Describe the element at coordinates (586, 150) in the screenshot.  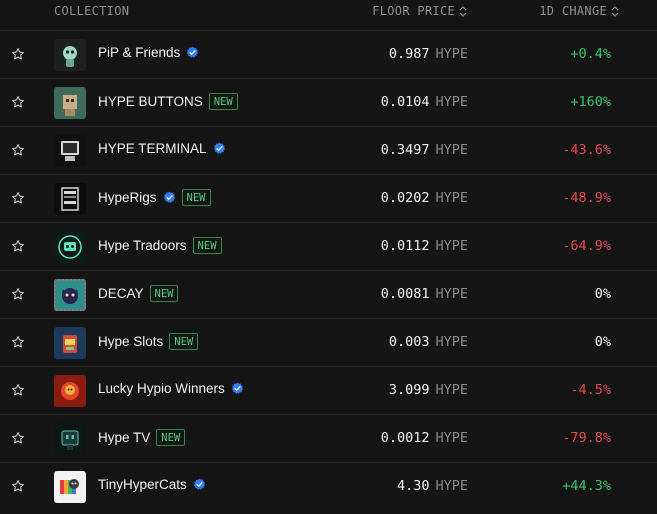
I see `change-1d-value: -43.6%` at that location.